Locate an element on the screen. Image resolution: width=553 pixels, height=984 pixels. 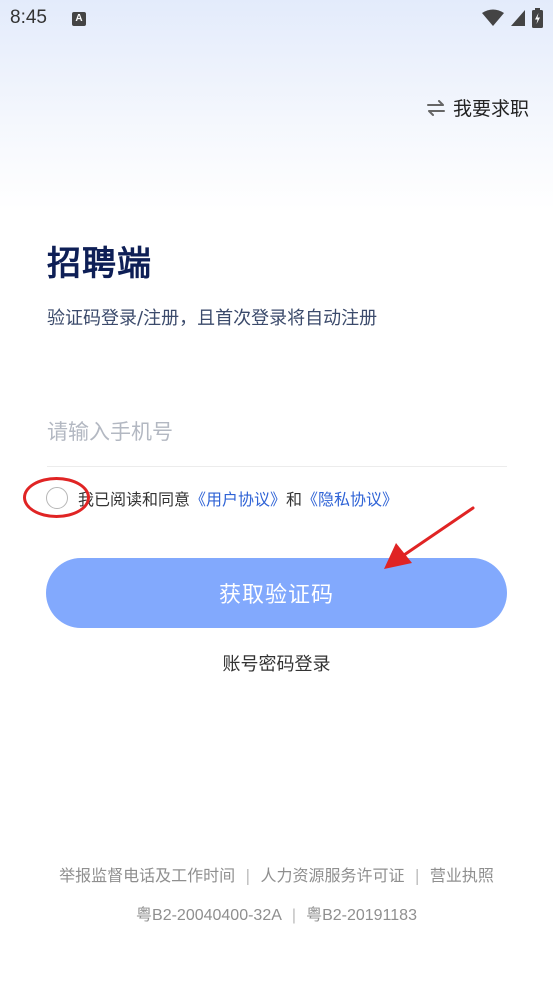
switch-role-label: 我要求职 is located at coordinates (490, 109).